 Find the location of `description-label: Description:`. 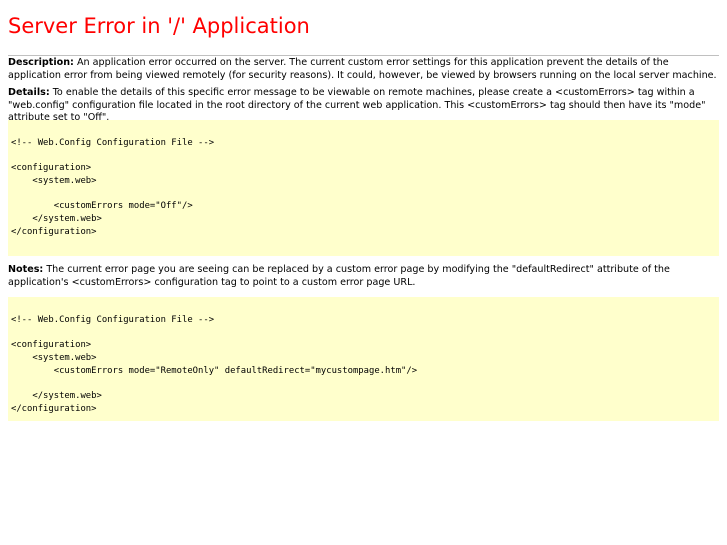

description-label: Description: is located at coordinates (41, 62).